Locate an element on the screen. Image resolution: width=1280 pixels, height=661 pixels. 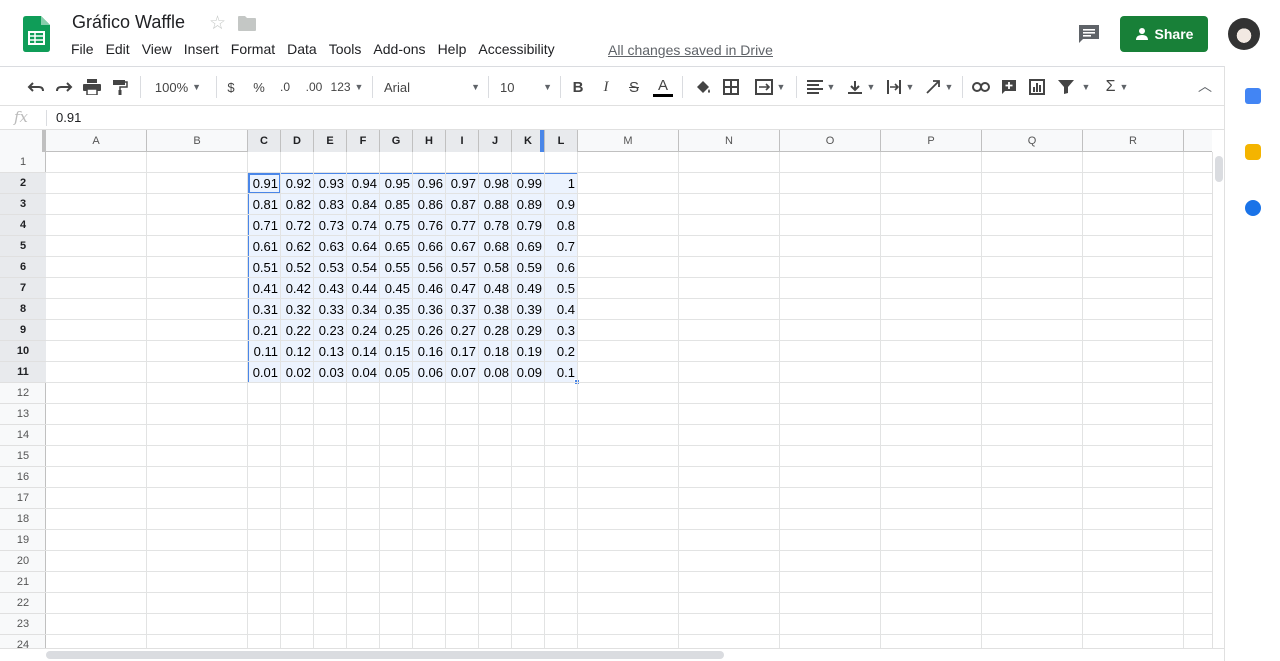
cell-f9: 0.24 is located at coordinates (363, 330).